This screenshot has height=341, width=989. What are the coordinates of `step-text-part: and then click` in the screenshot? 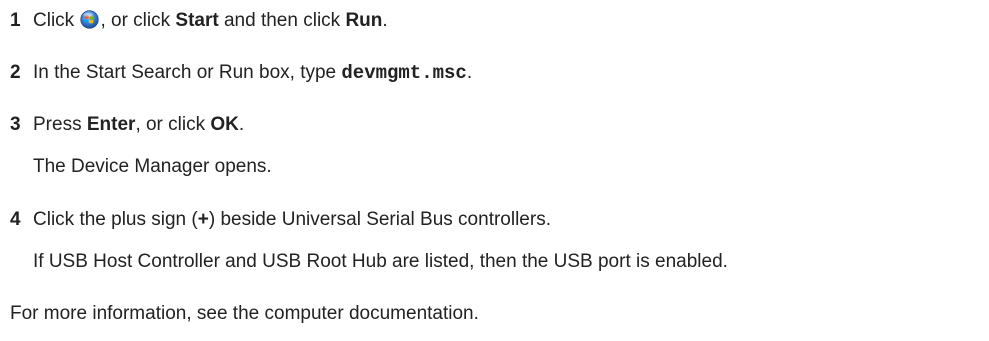 It's located at (282, 20).